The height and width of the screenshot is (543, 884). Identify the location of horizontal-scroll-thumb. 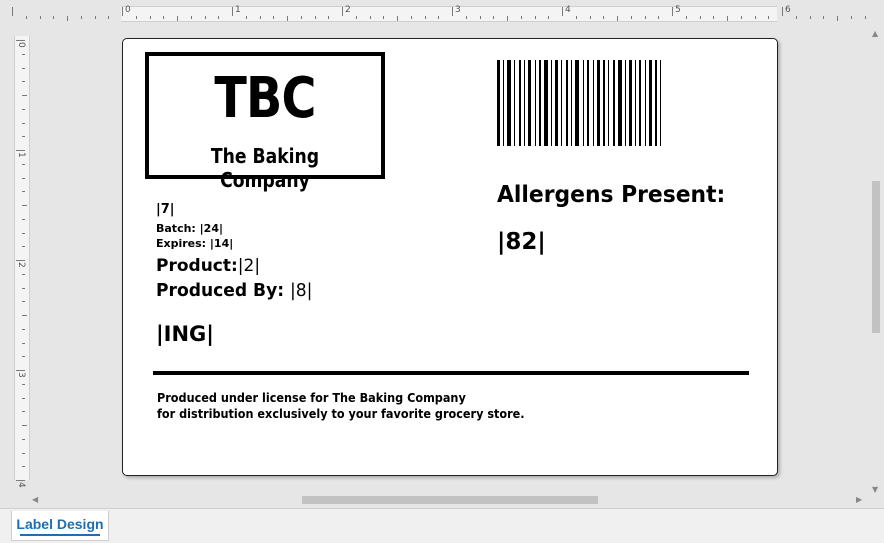
(450, 500).